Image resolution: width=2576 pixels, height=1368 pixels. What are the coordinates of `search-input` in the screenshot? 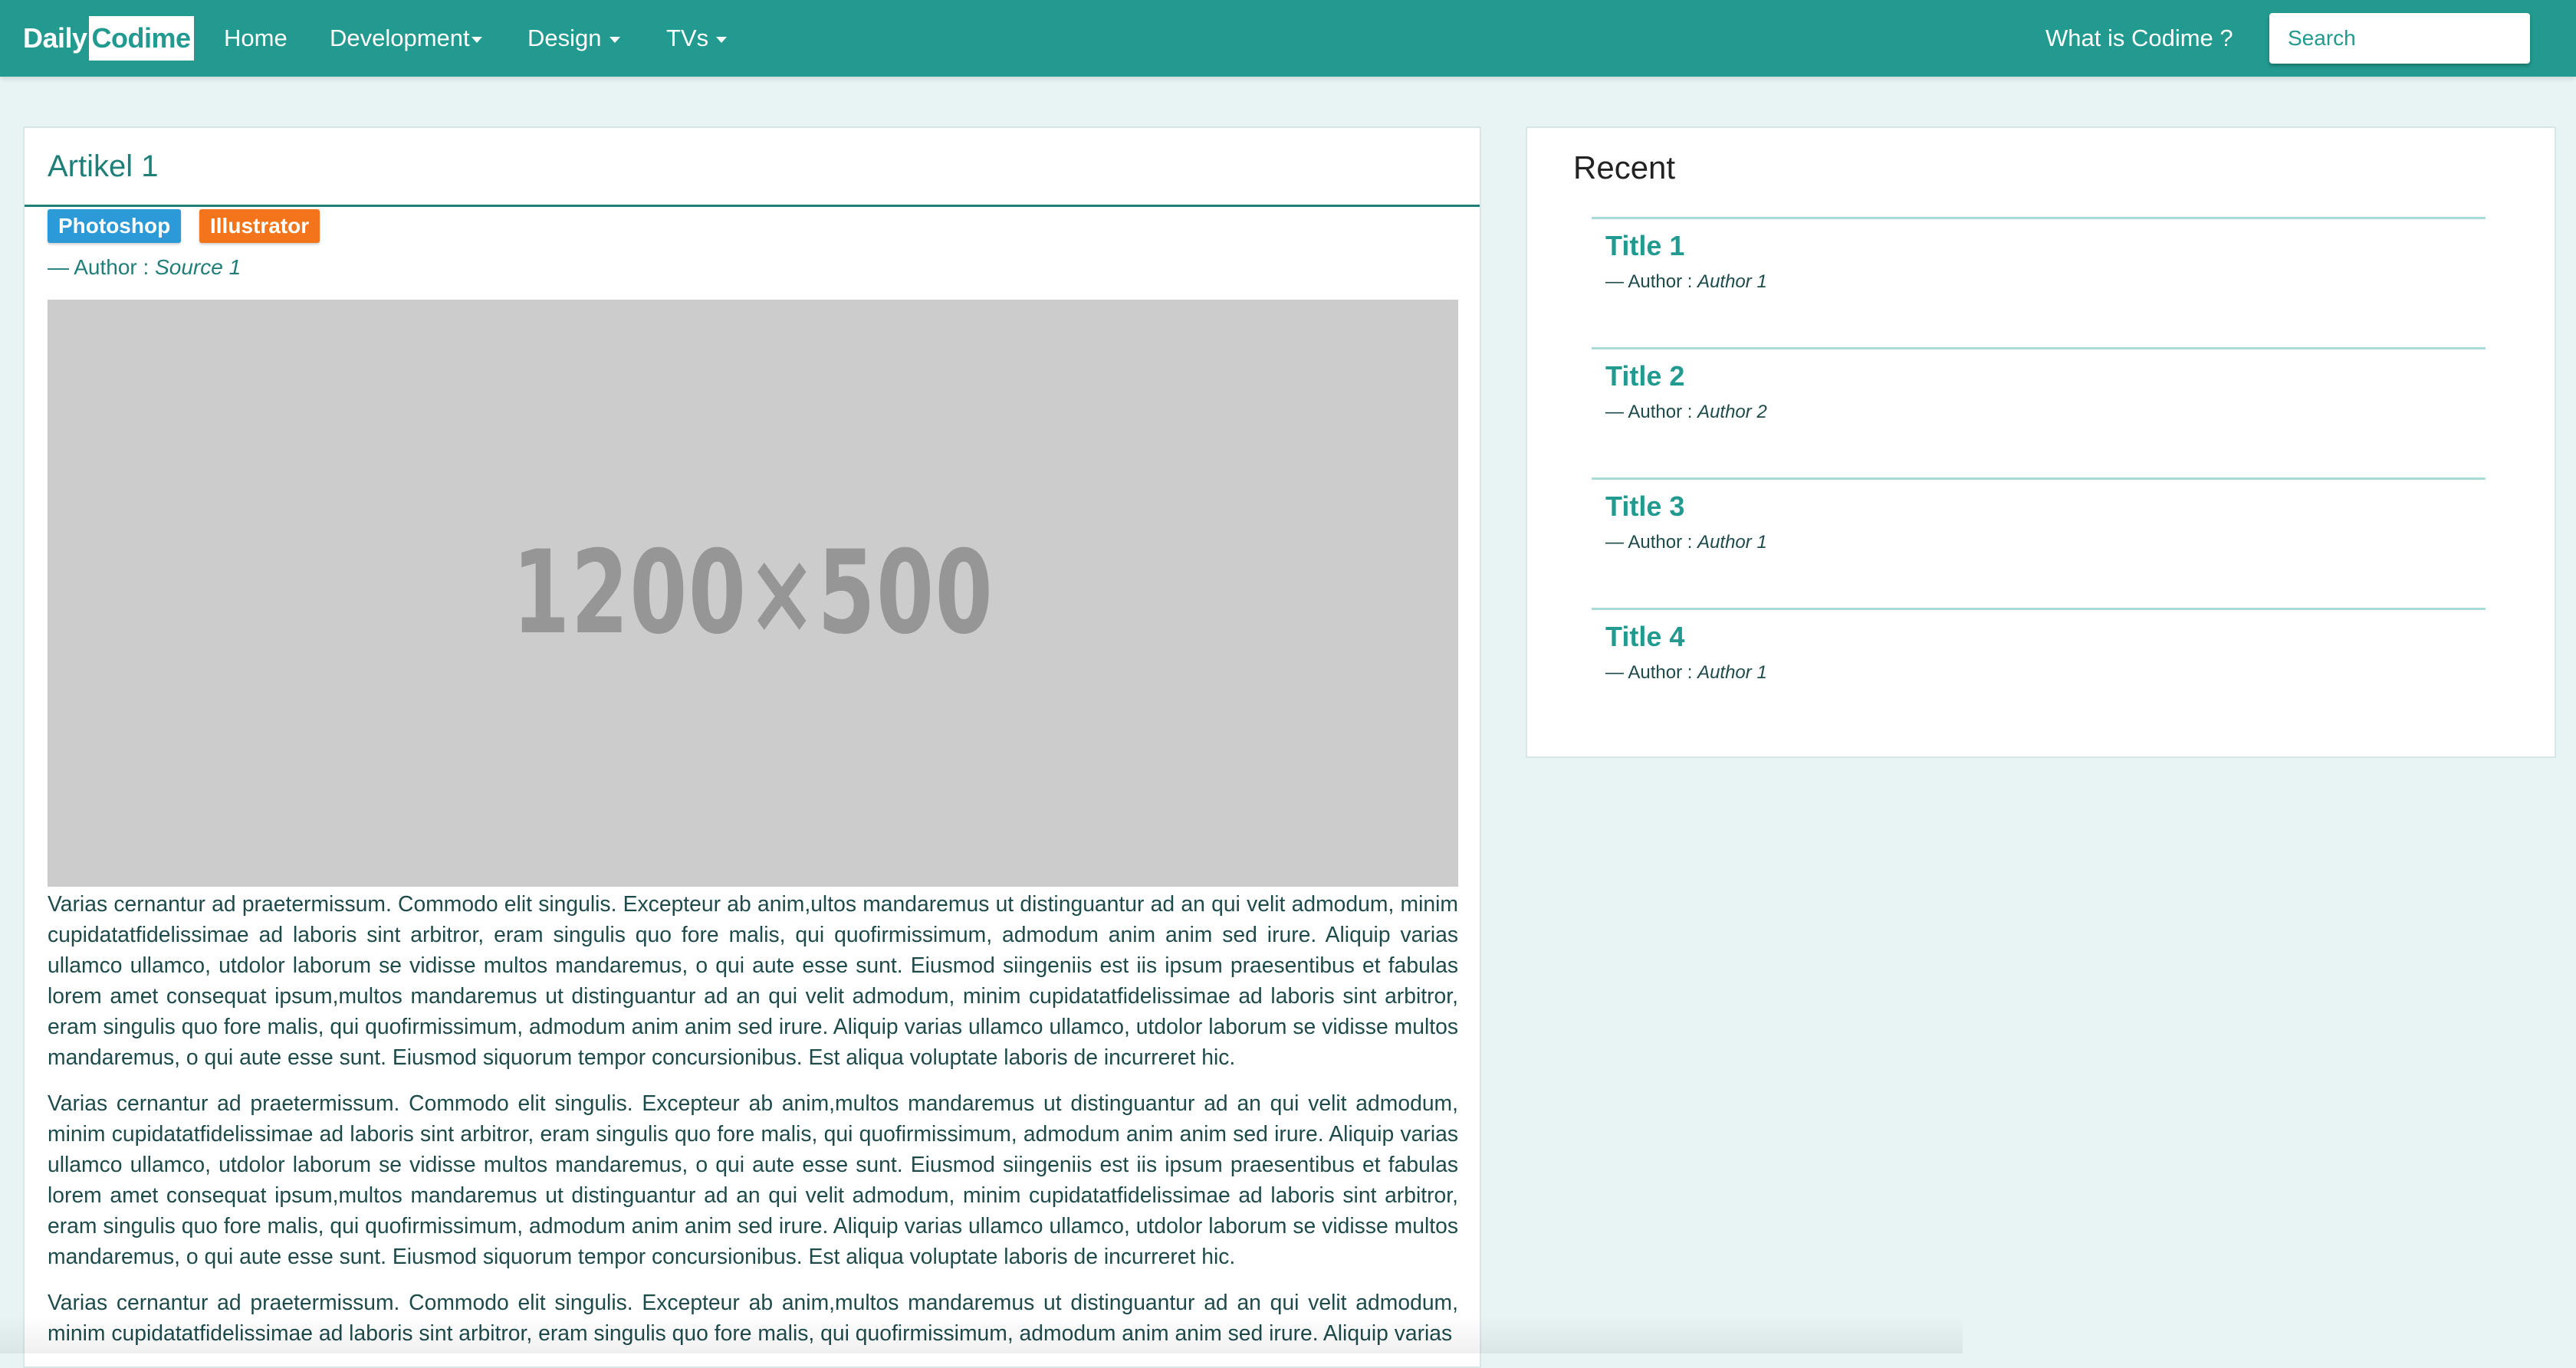 It's located at (2399, 39).